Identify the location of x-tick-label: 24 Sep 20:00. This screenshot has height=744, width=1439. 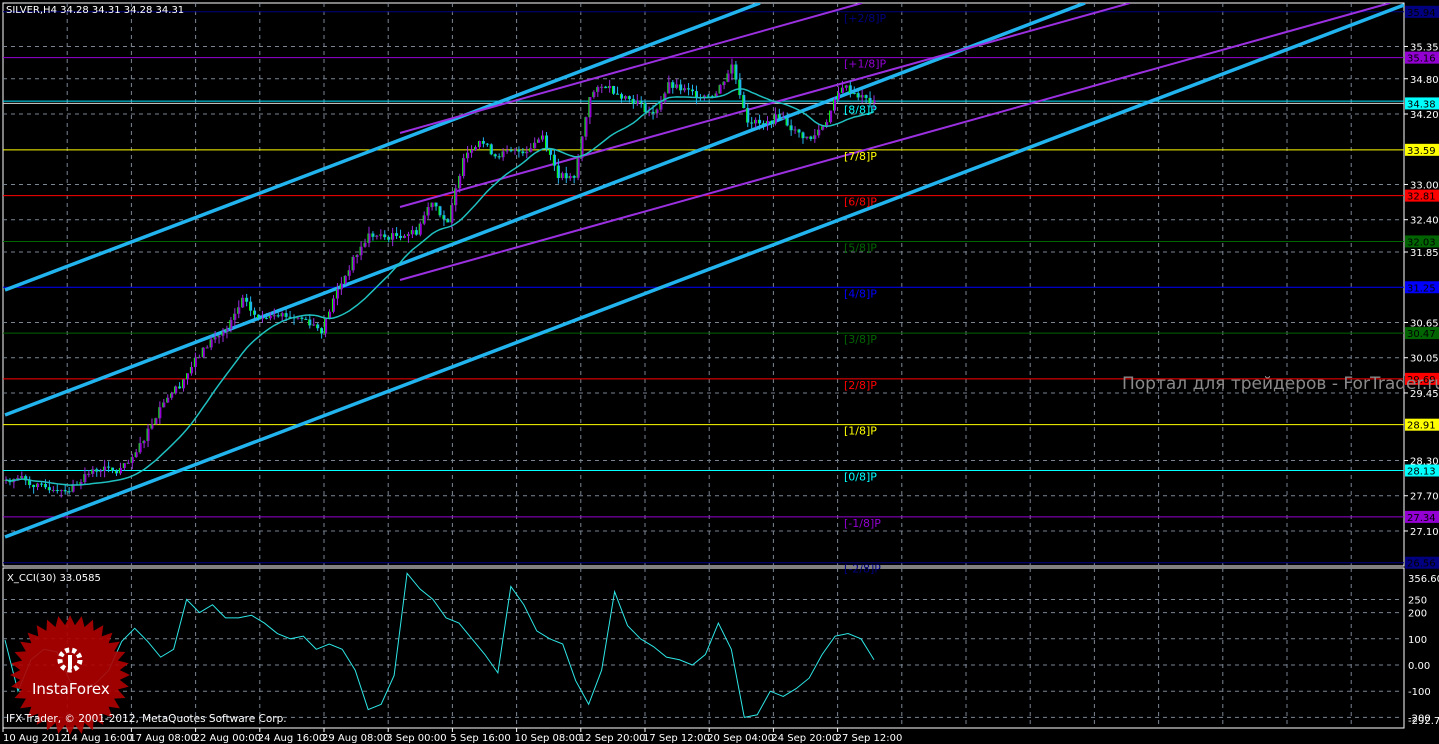
(804, 738).